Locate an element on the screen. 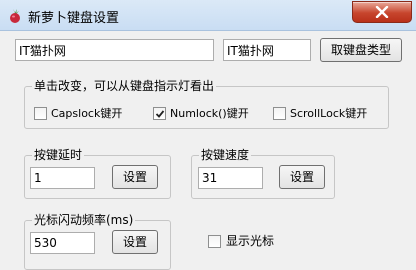  show-cursor-label: 显示光标 is located at coordinates (250, 241).